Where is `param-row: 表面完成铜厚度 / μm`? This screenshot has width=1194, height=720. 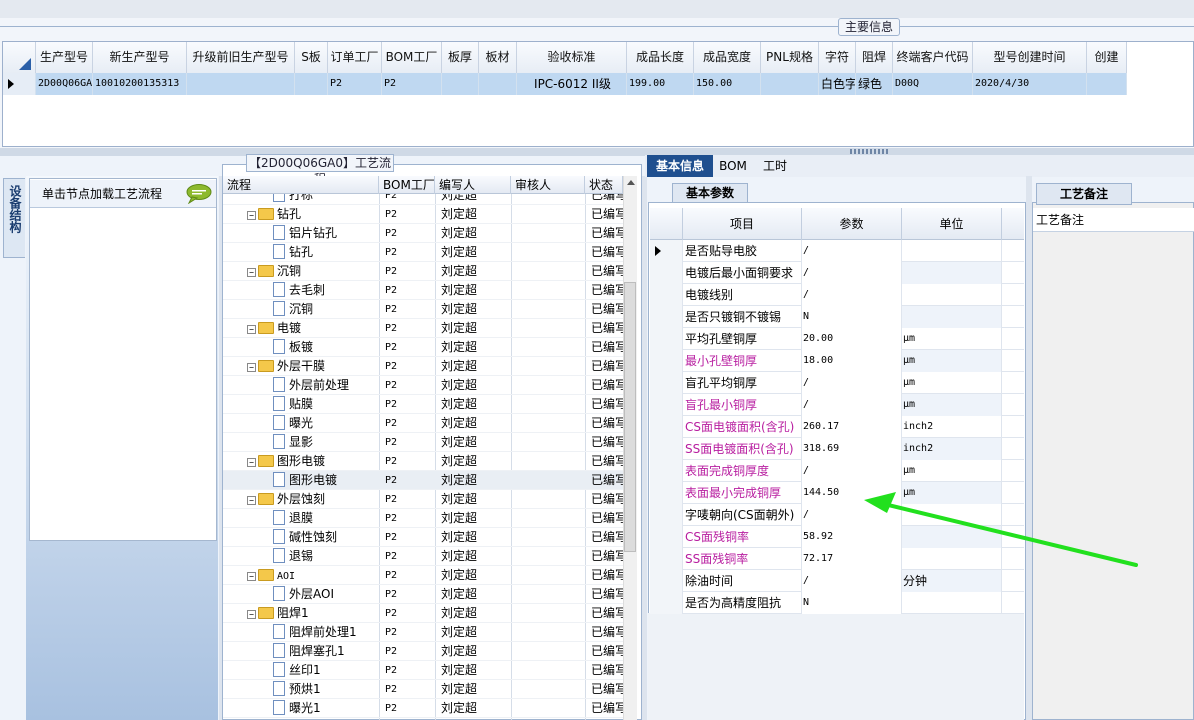
param-row: 表面完成铜厚度 / μm is located at coordinates (837, 471).